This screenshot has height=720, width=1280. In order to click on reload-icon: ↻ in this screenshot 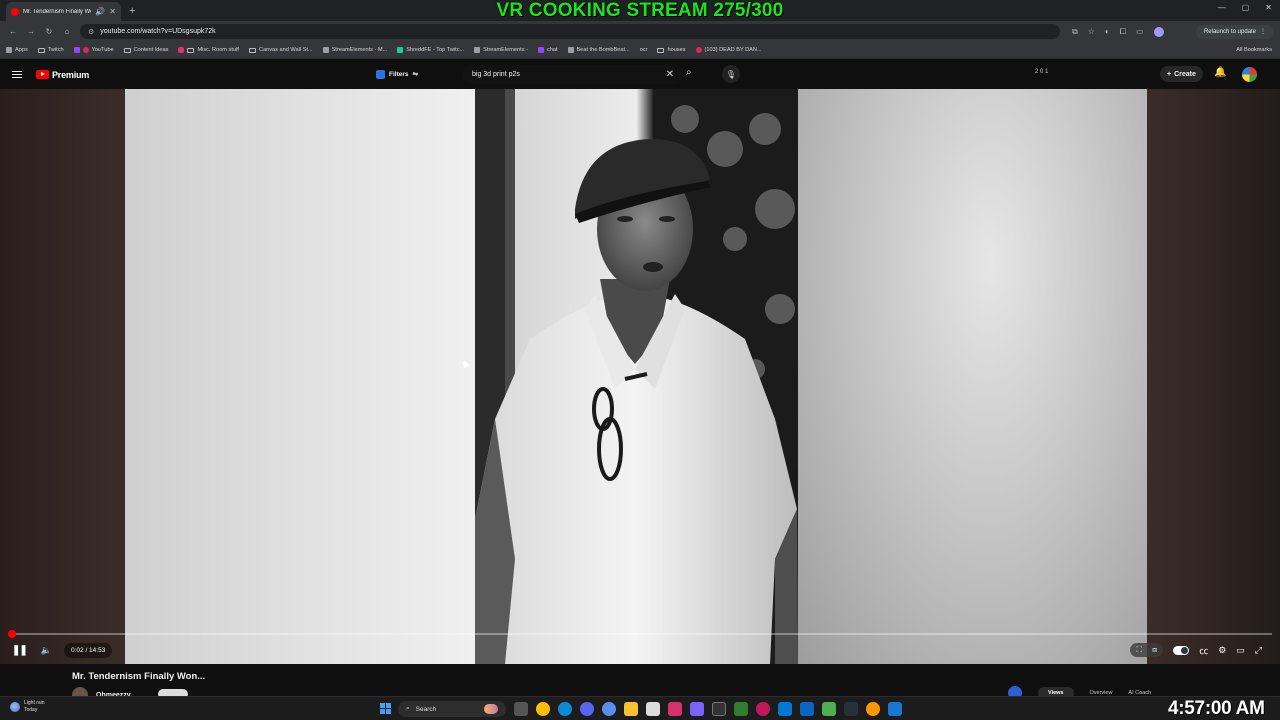, I will do `click(49, 31)`.